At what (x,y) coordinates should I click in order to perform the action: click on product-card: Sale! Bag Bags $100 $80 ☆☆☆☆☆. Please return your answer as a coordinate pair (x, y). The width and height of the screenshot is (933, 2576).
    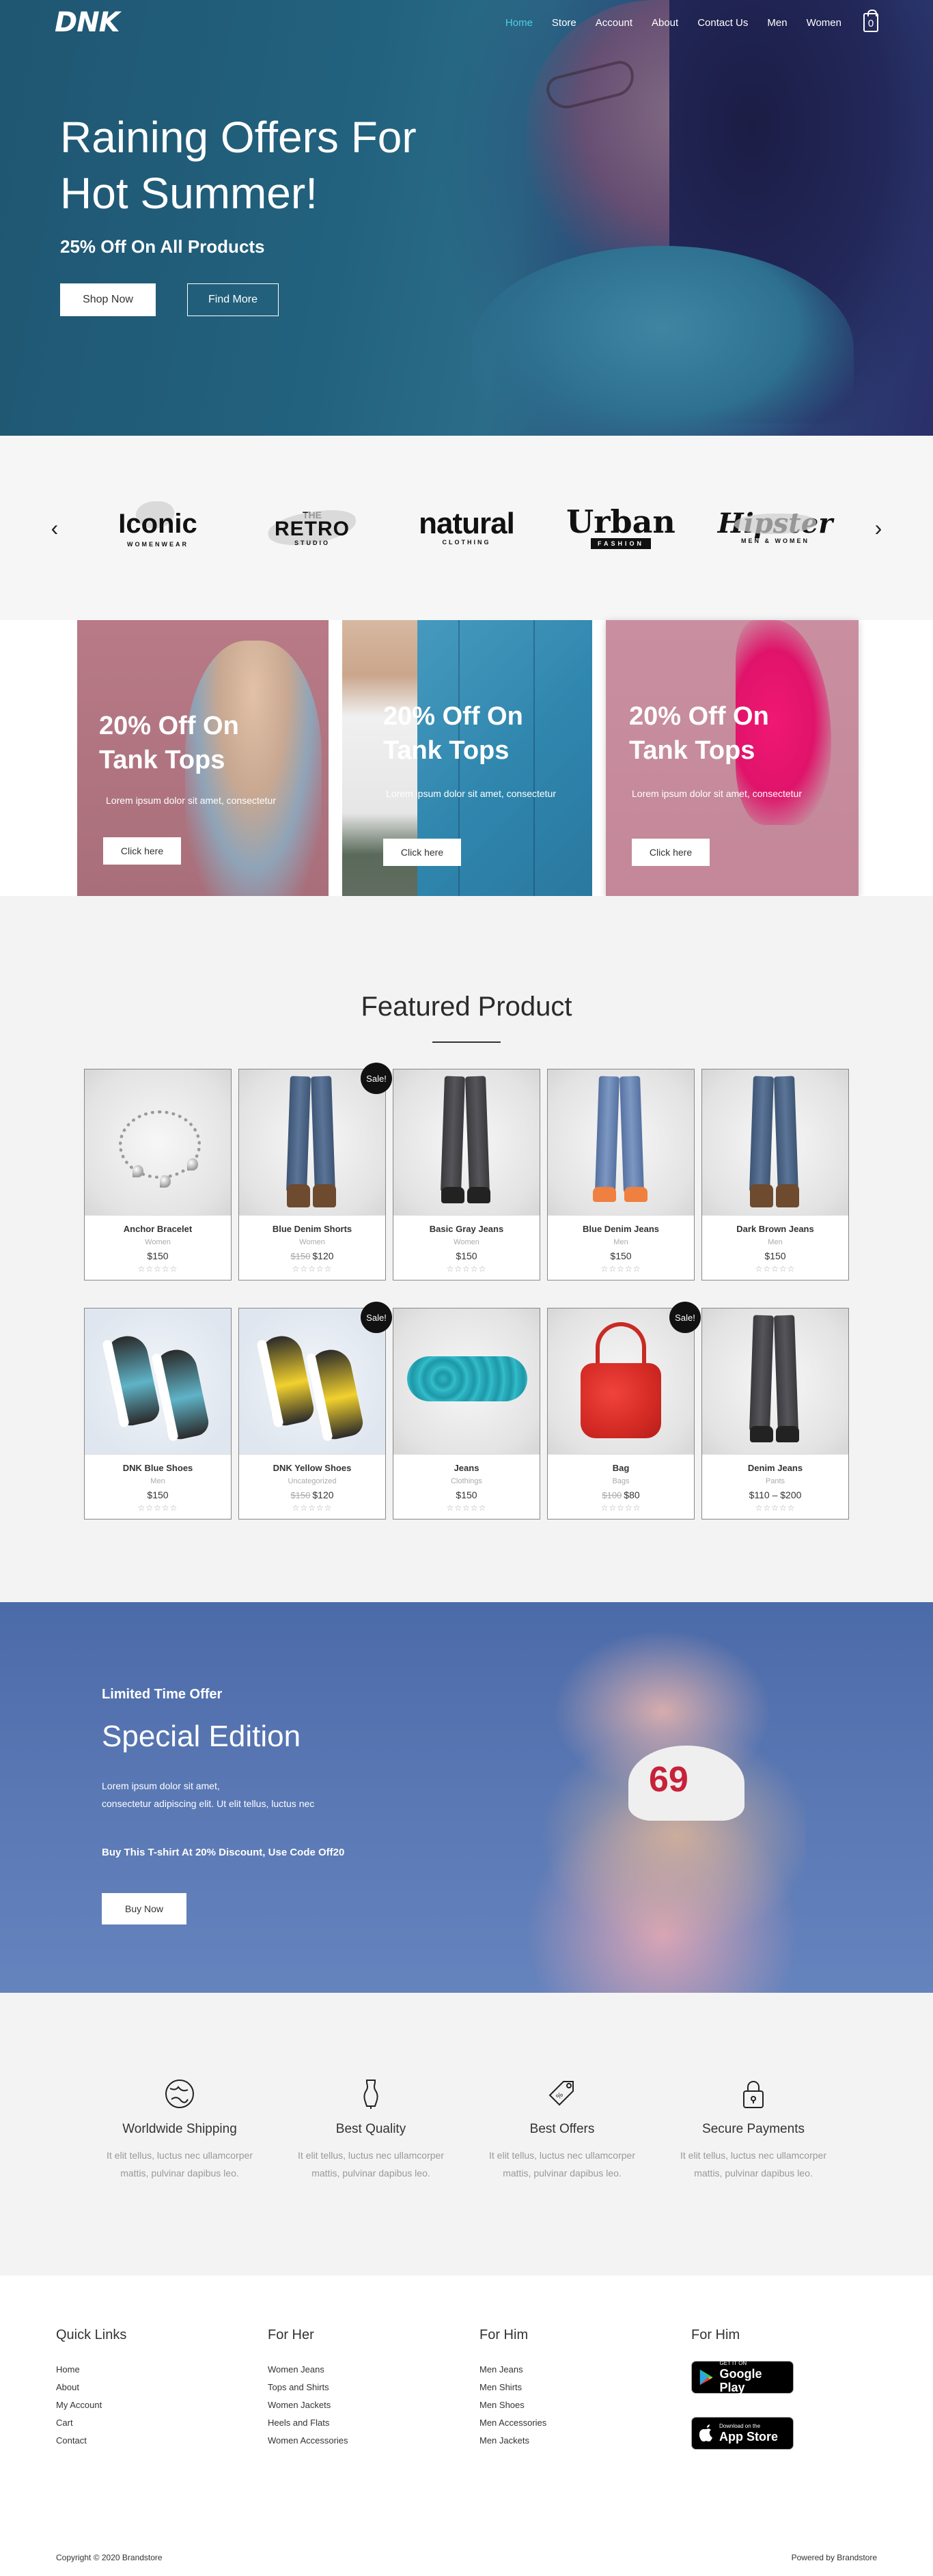
    Looking at the image, I should click on (624, 1411).